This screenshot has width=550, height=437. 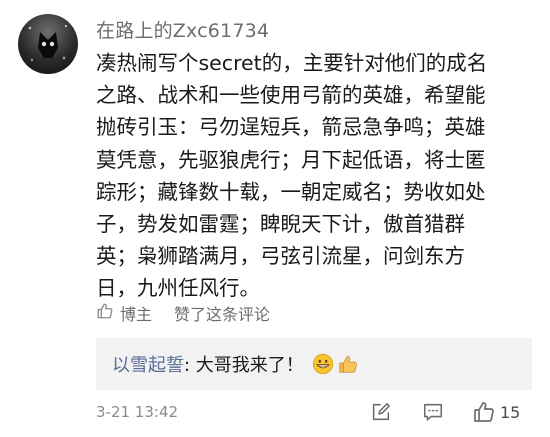 I want to click on timestamp: 3-21 13:42, so click(x=137, y=412).